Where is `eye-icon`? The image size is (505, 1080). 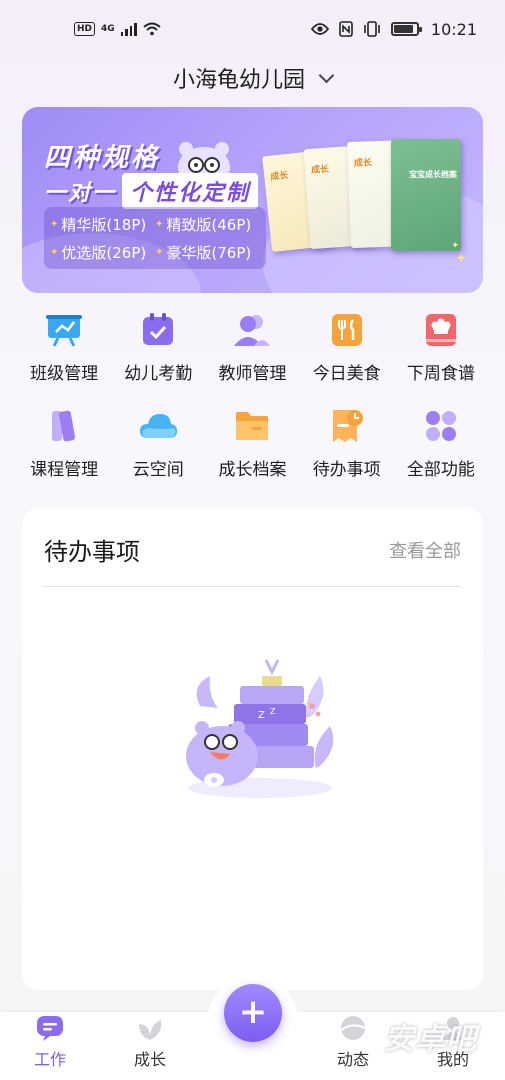
eye-icon is located at coordinates (319, 29).